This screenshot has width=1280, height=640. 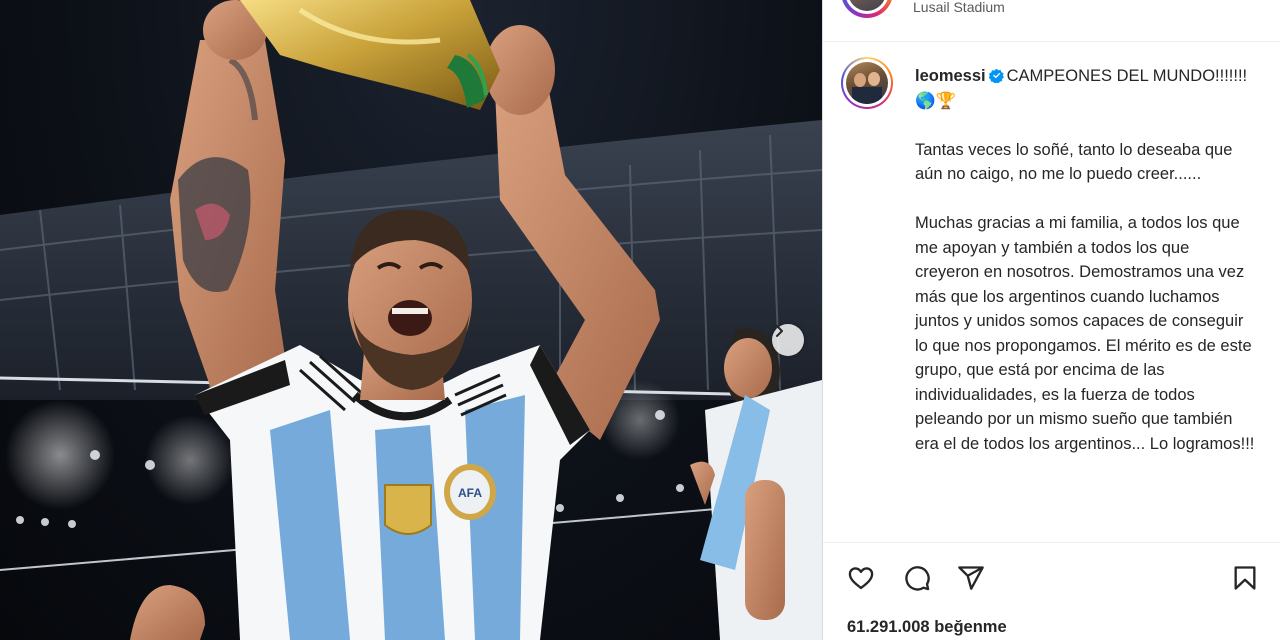 I want to click on author-avatar, so click(x=867, y=9).